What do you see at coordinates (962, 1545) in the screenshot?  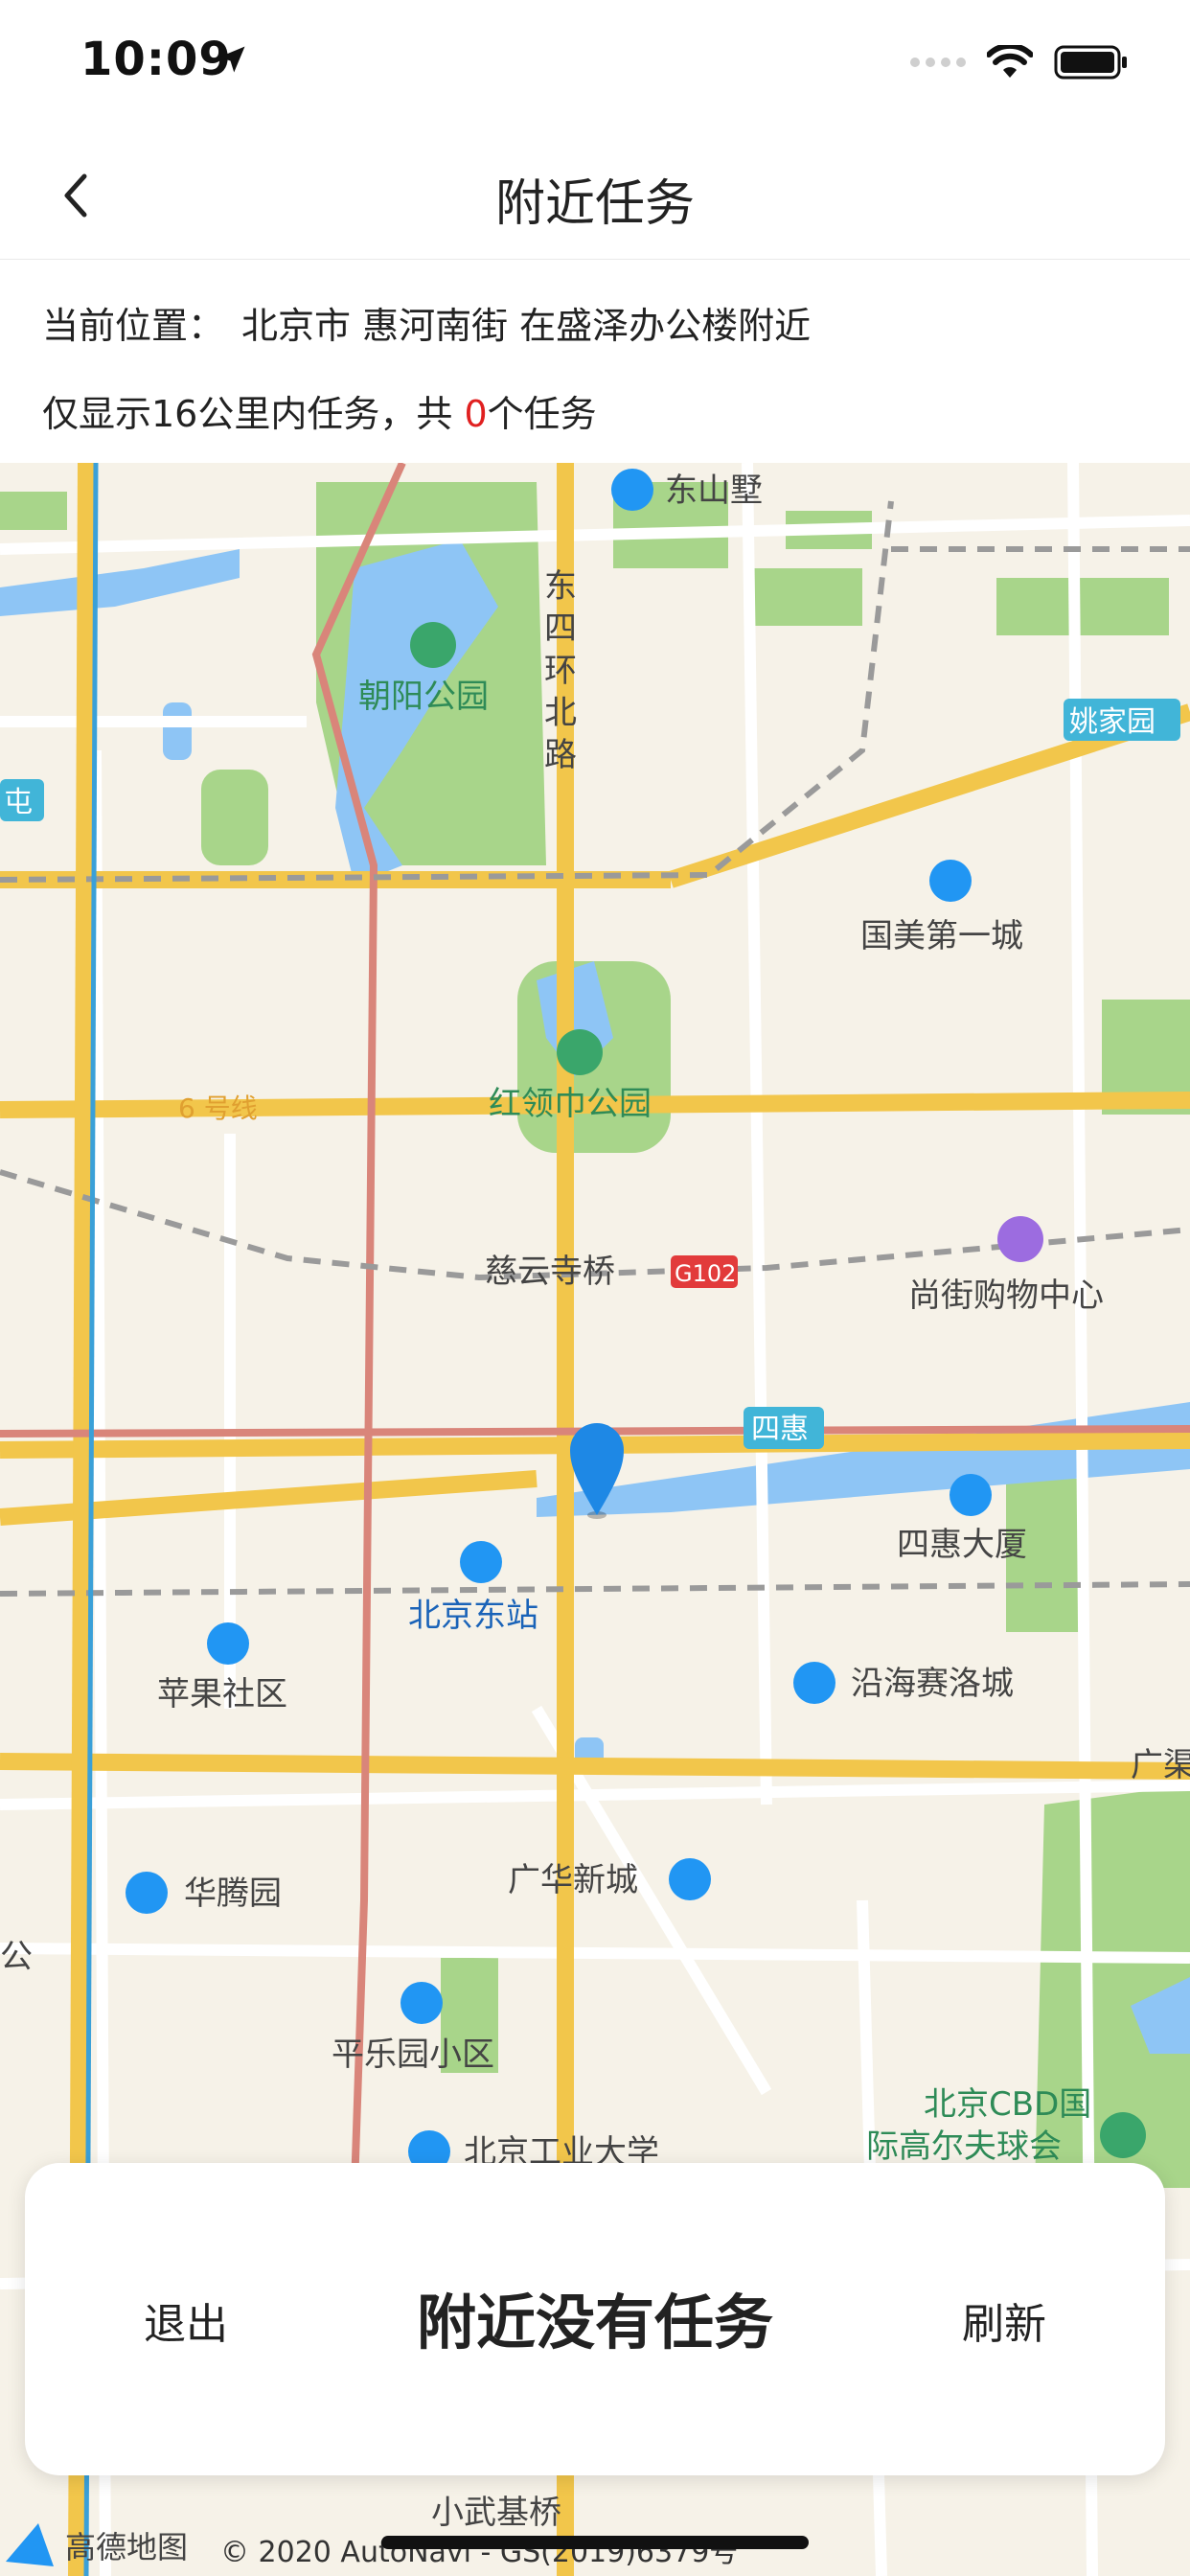 I see `map-label-sihui-tower: 四惠大厦` at bounding box center [962, 1545].